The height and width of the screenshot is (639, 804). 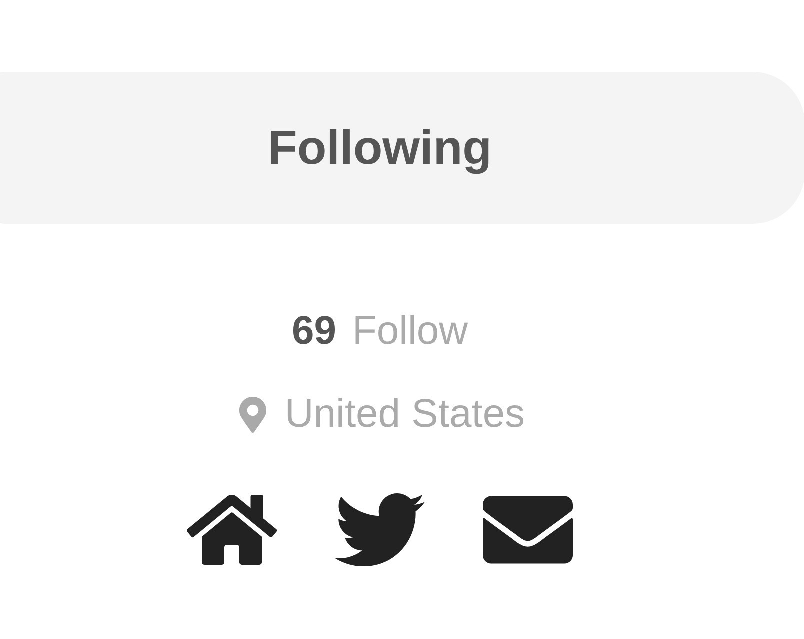 I want to click on location-text: United States, so click(x=405, y=414).